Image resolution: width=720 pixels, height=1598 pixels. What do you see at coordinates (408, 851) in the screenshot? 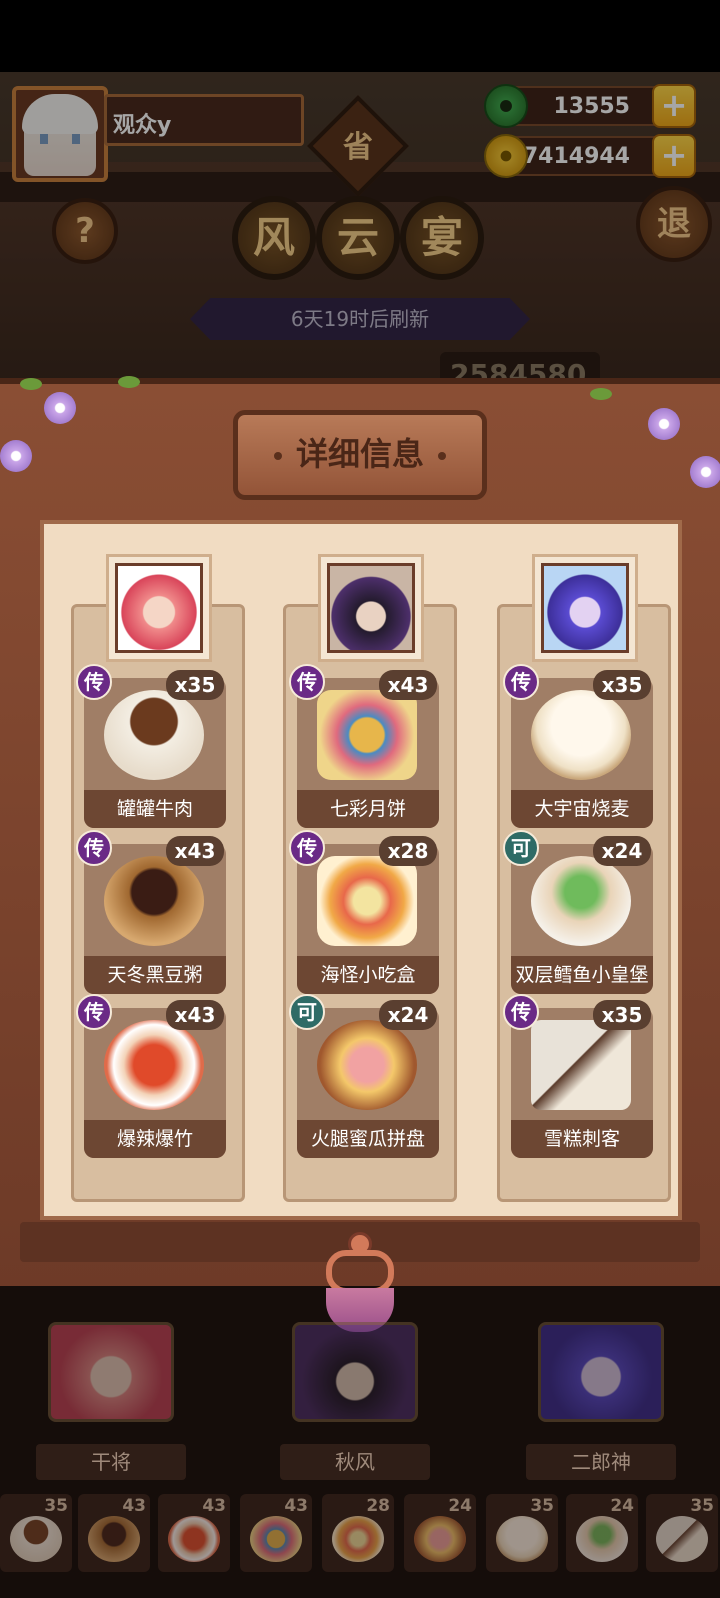
I see `dish-quantity: x28` at bounding box center [408, 851].